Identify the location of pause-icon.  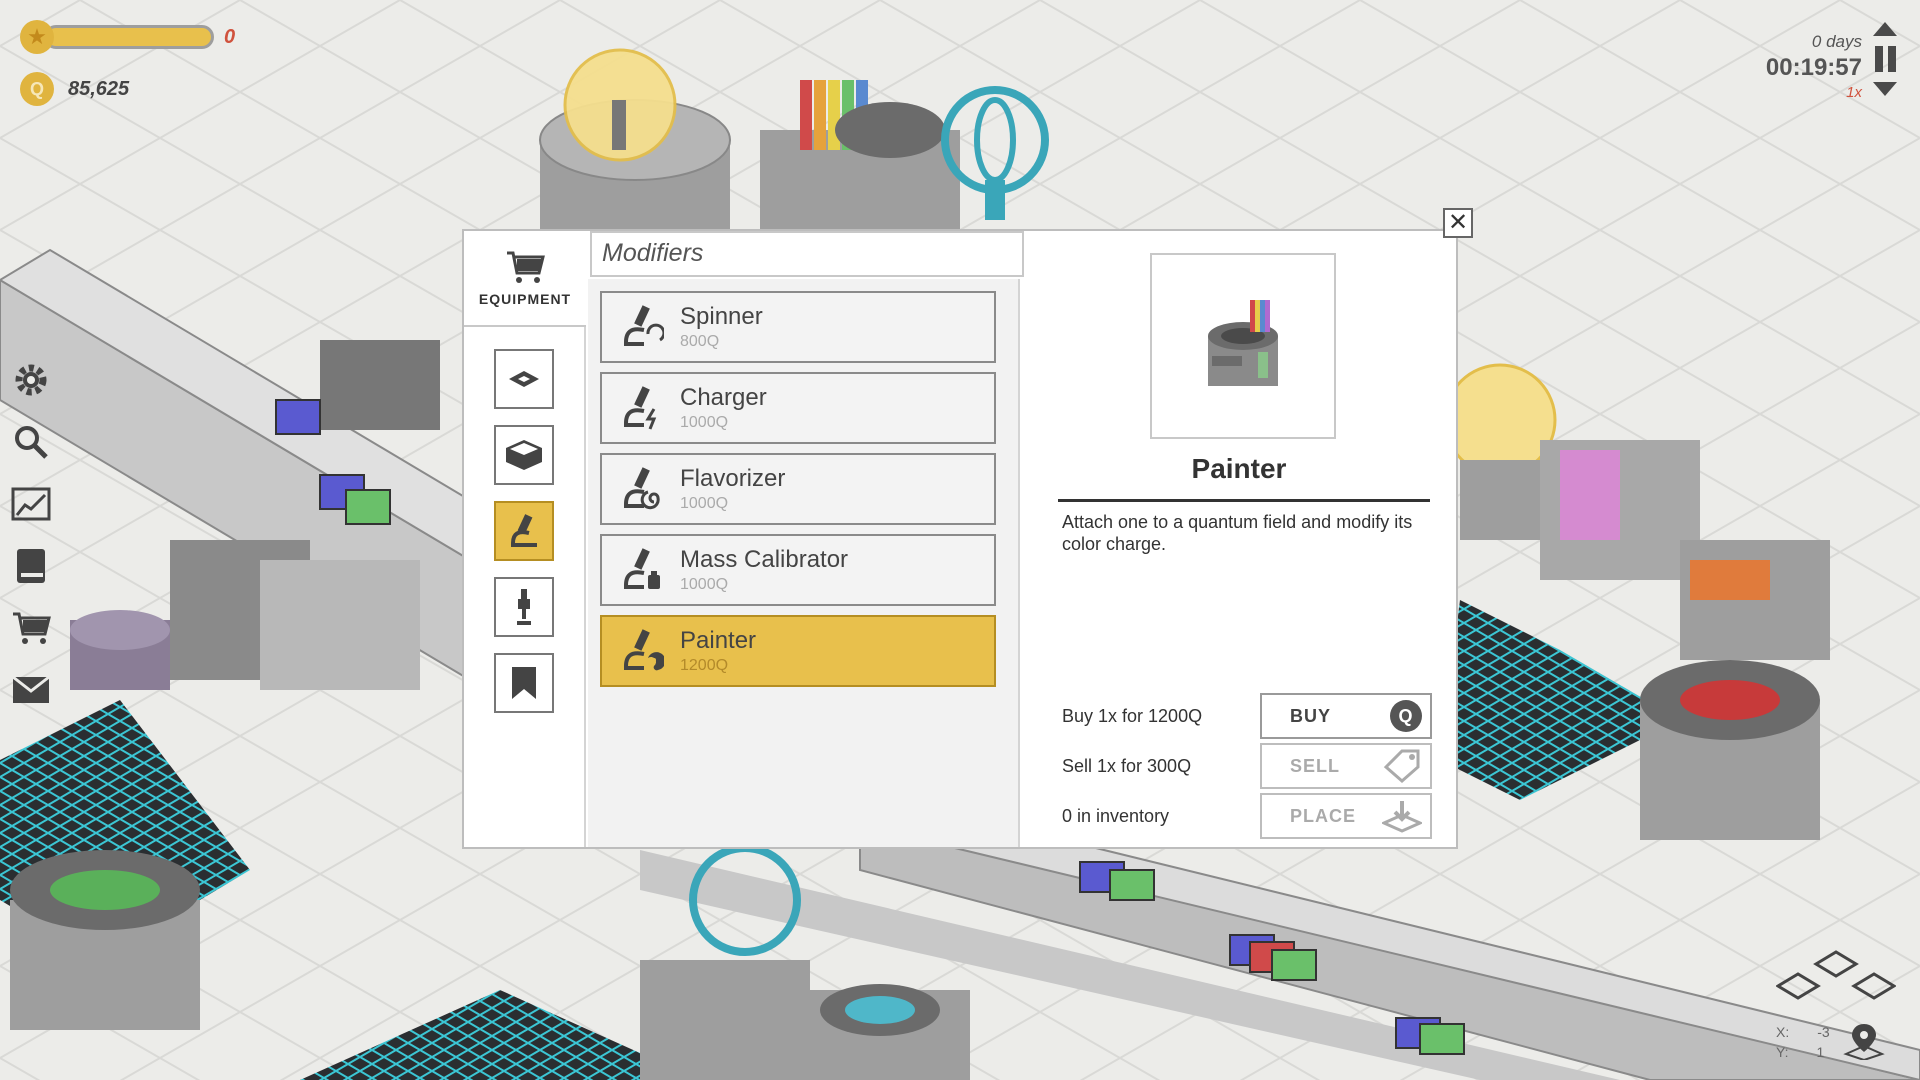
(1885, 59).